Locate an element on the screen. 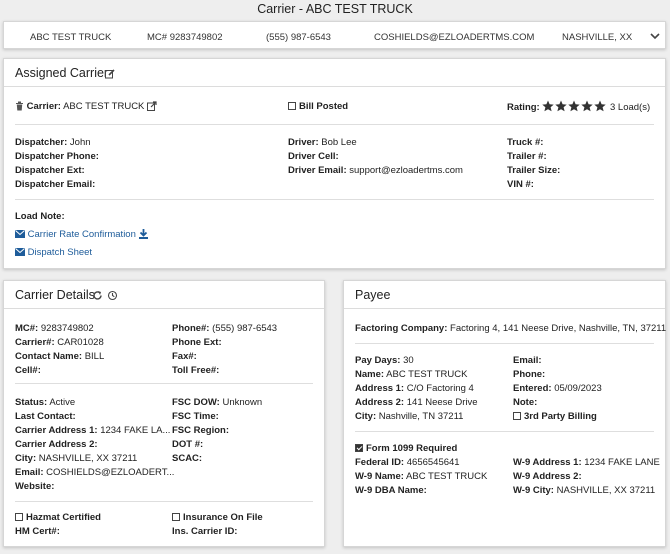  carrier-row: Carrier: ABC TEST TRUCK is located at coordinates (86, 106).